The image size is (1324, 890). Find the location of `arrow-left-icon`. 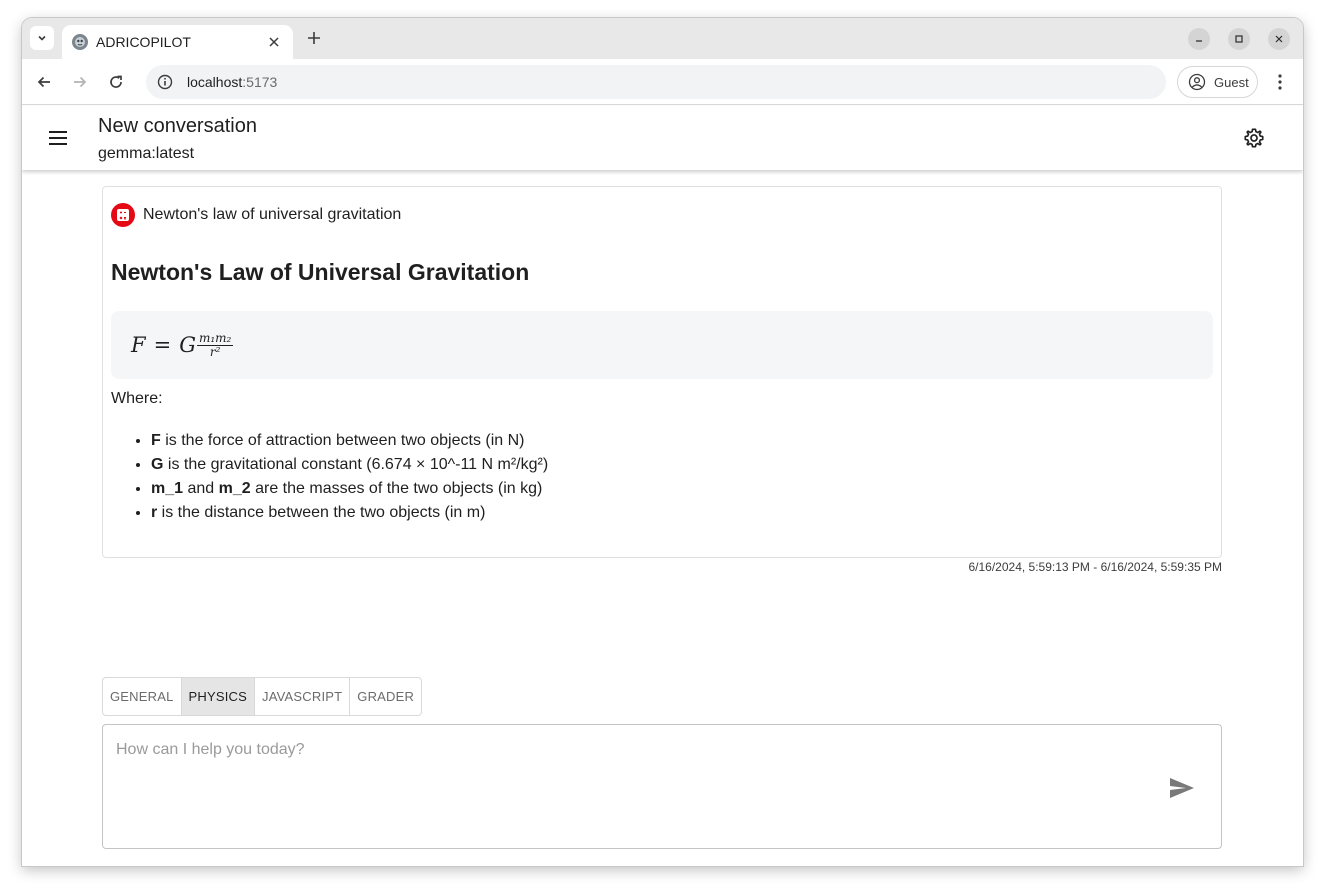

arrow-left-icon is located at coordinates (43, 82).